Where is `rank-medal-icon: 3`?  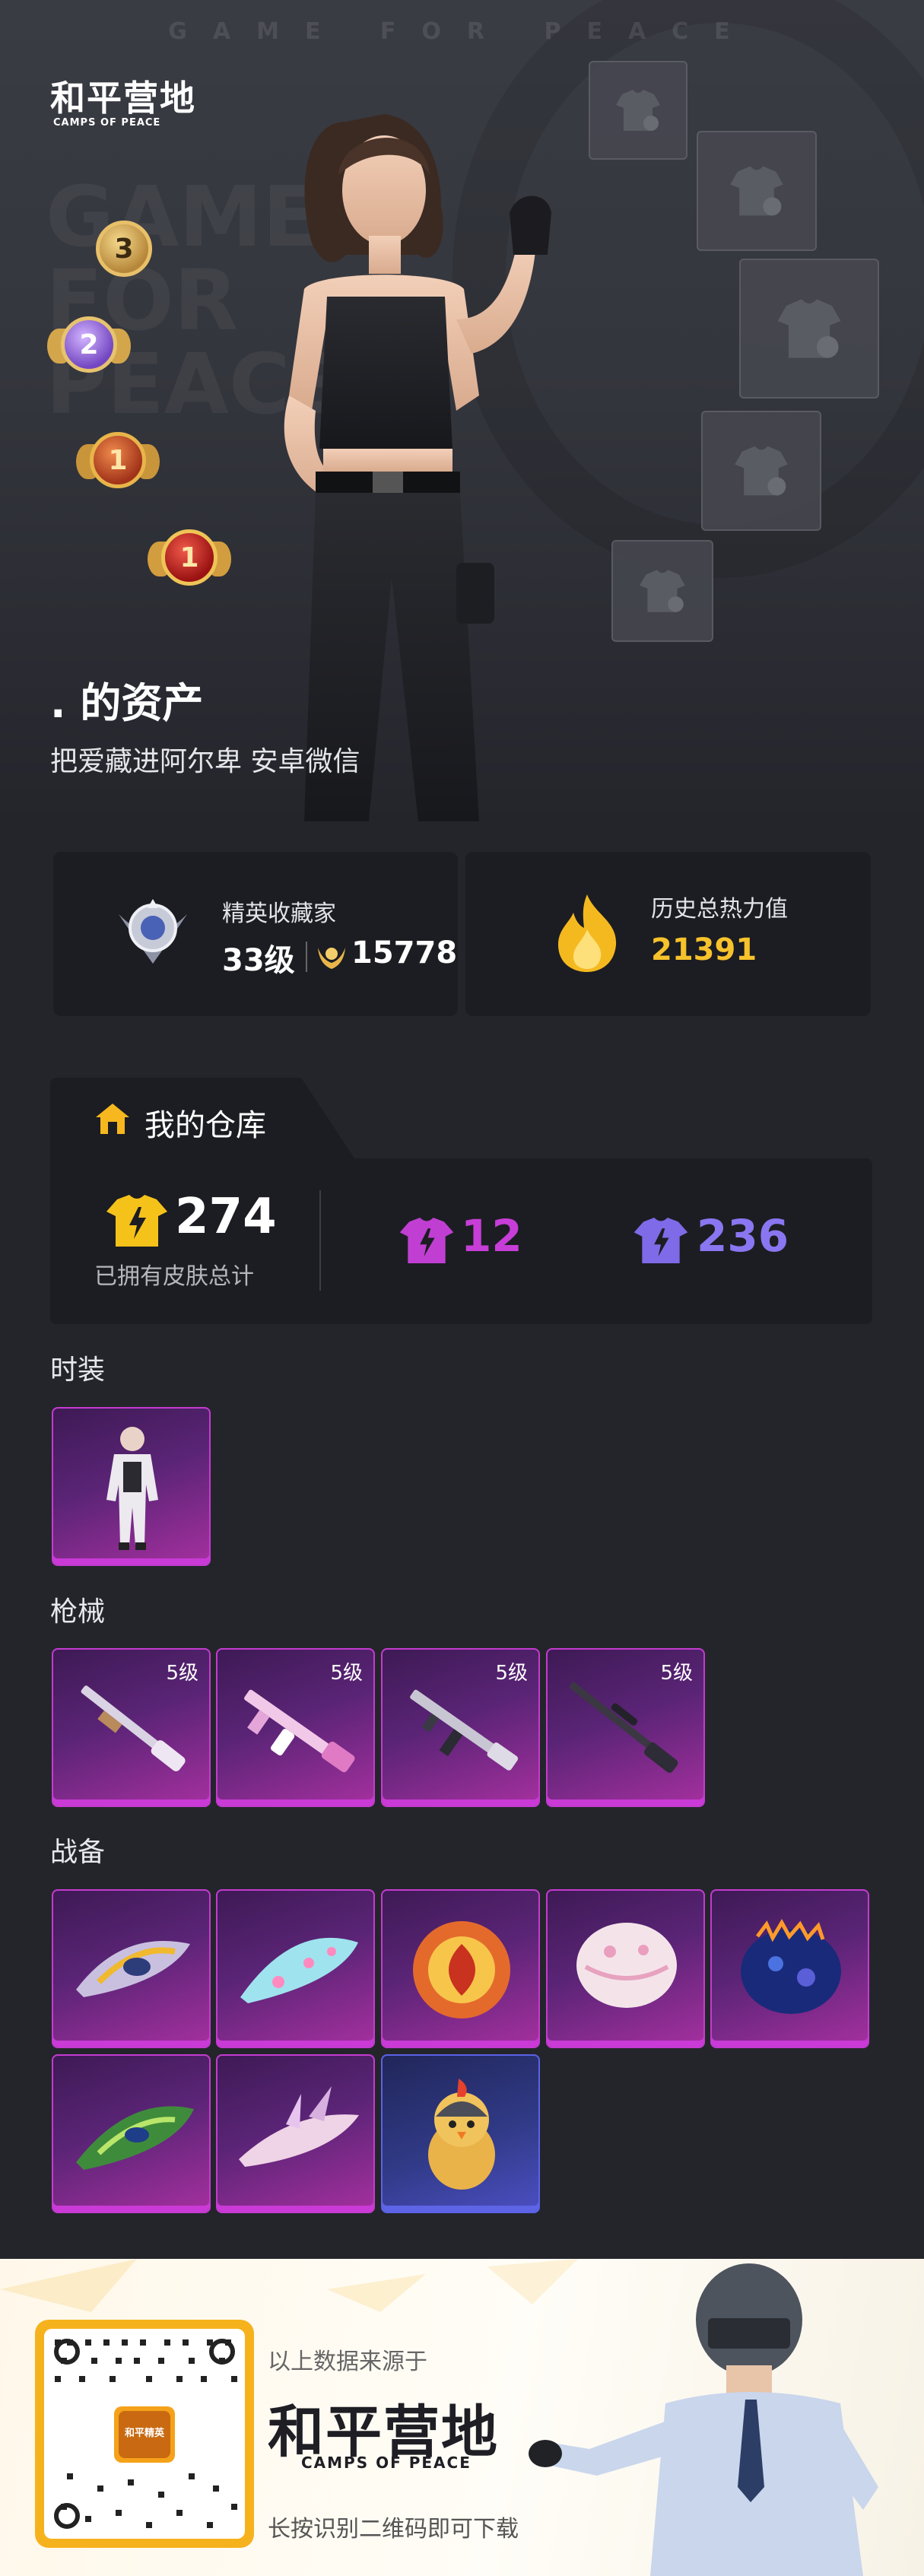 rank-medal-icon: 3 is located at coordinates (124, 251).